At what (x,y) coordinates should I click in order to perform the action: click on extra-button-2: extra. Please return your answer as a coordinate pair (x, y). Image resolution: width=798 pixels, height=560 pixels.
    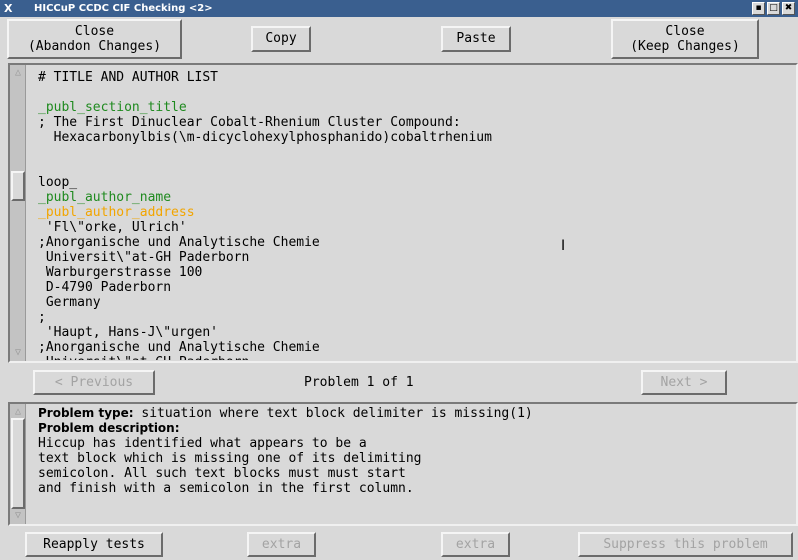
    Looking at the image, I should click on (475, 544).